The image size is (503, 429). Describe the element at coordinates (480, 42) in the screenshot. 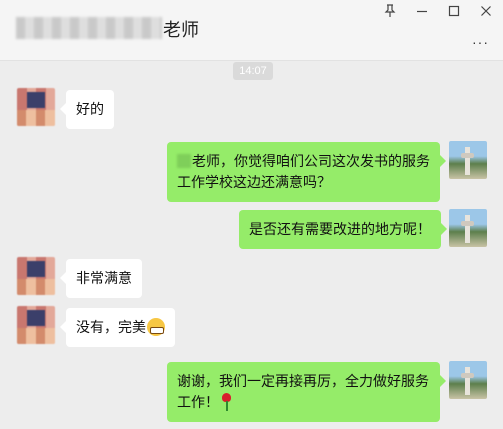

I see `more-options-icon: ···` at that location.